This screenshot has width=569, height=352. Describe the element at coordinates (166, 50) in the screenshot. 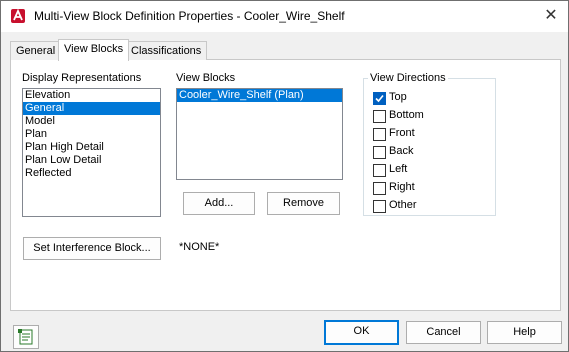

I see `tab-classifications: Classifications` at that location.